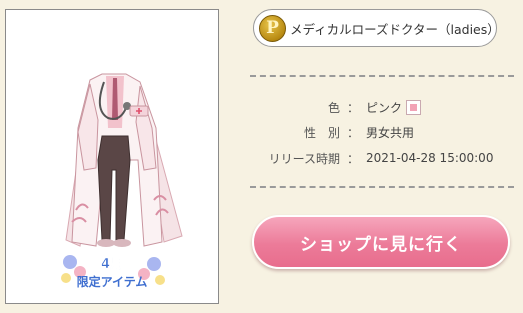 Image resolution: width=523 pixels, height=313 pixels. I want to click on divider-bottom, so click(382, 187).